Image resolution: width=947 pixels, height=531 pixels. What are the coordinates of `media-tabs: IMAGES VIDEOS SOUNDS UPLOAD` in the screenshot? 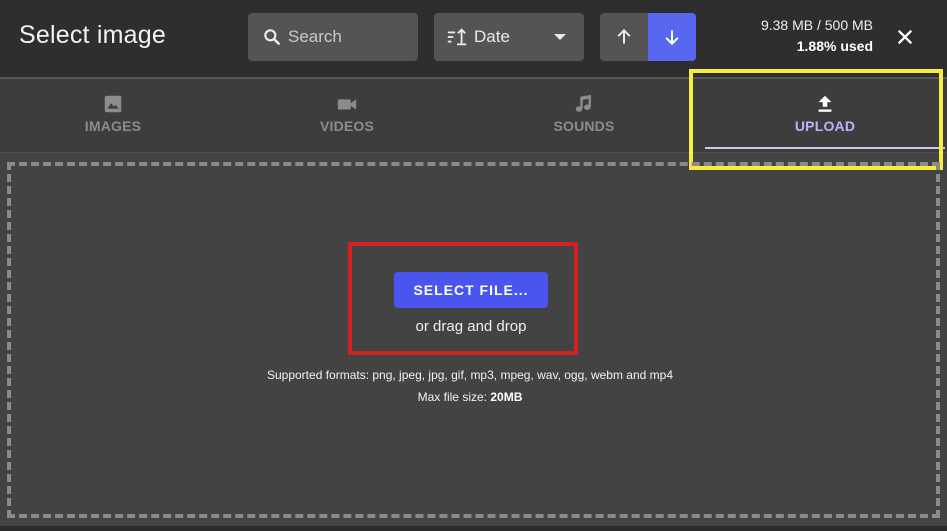 It's located at (473, 115).